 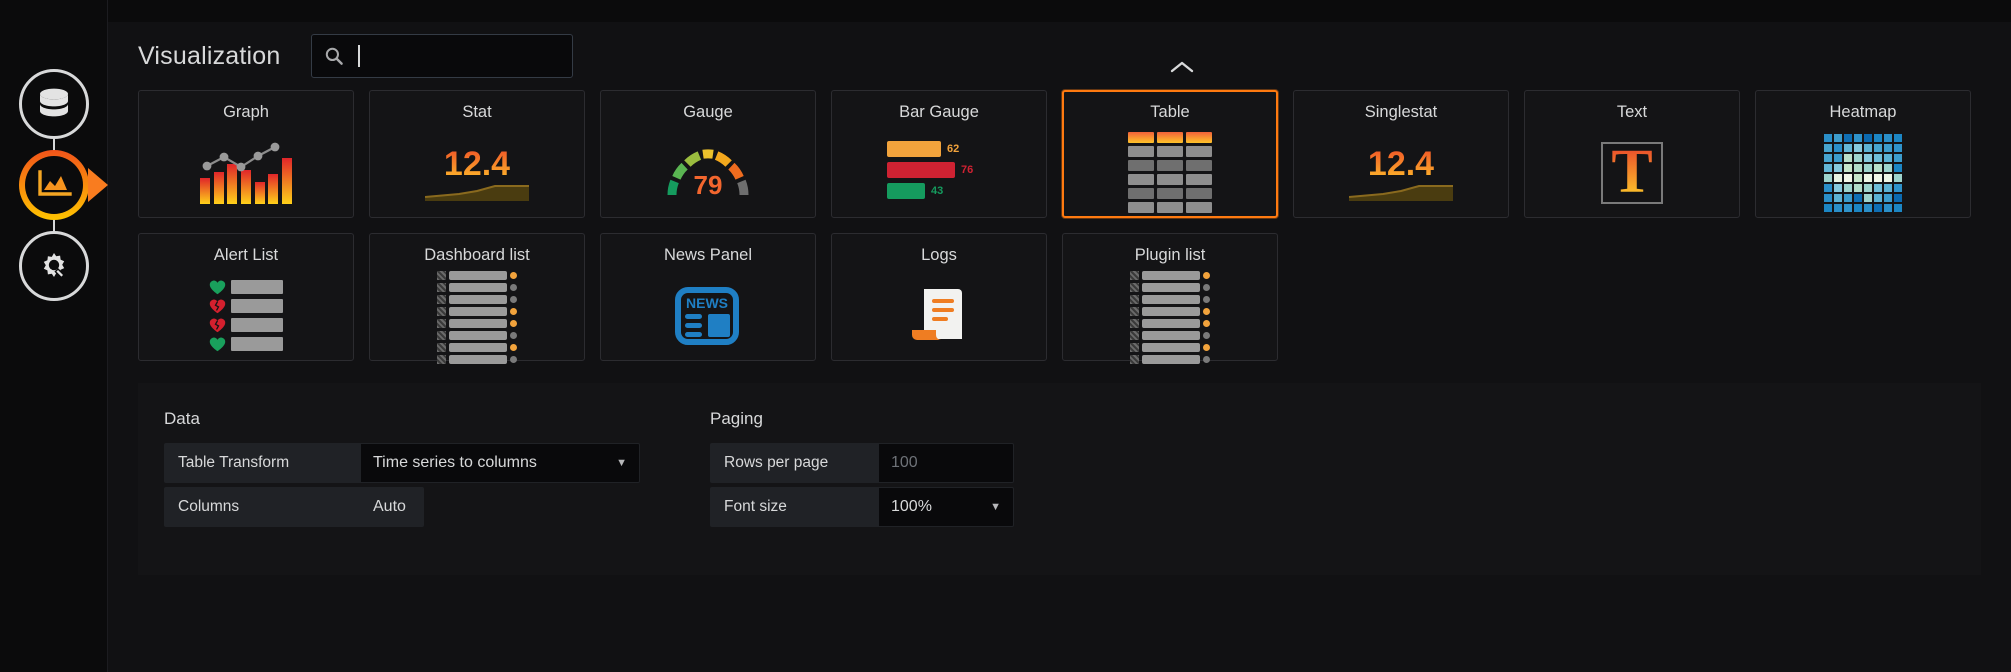 I want to click on option-value: 100%, so click(x=911, y=506).